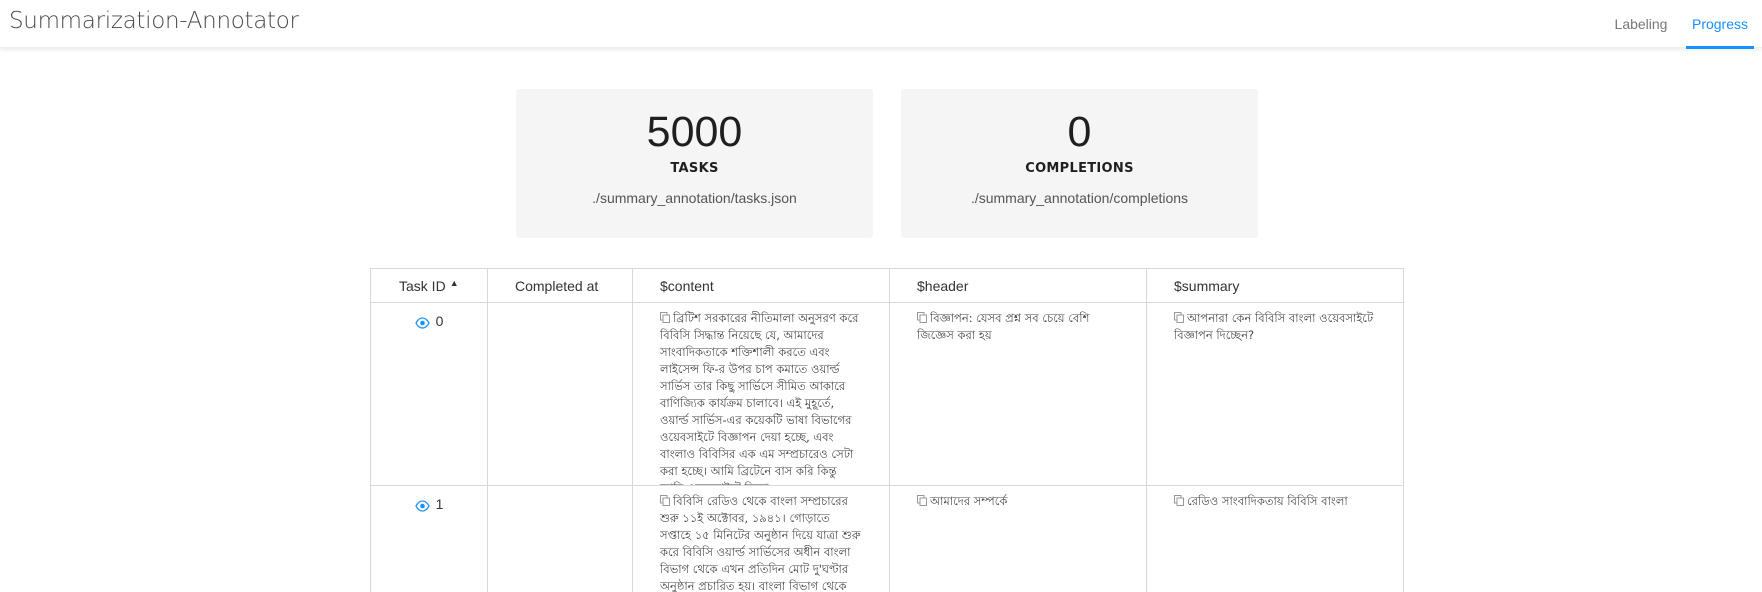  Describe the element at coordinates (439, 321) in the screenshot. I see `task-id: 0` at that location.